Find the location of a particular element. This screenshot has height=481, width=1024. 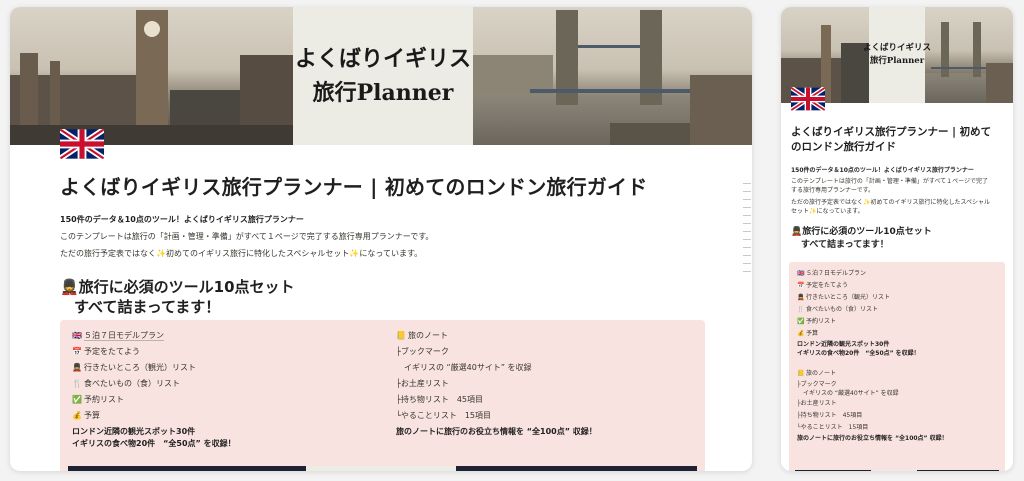

page-title-line2: のロンドン旅行ガイド is located at coordinates (843, 147).